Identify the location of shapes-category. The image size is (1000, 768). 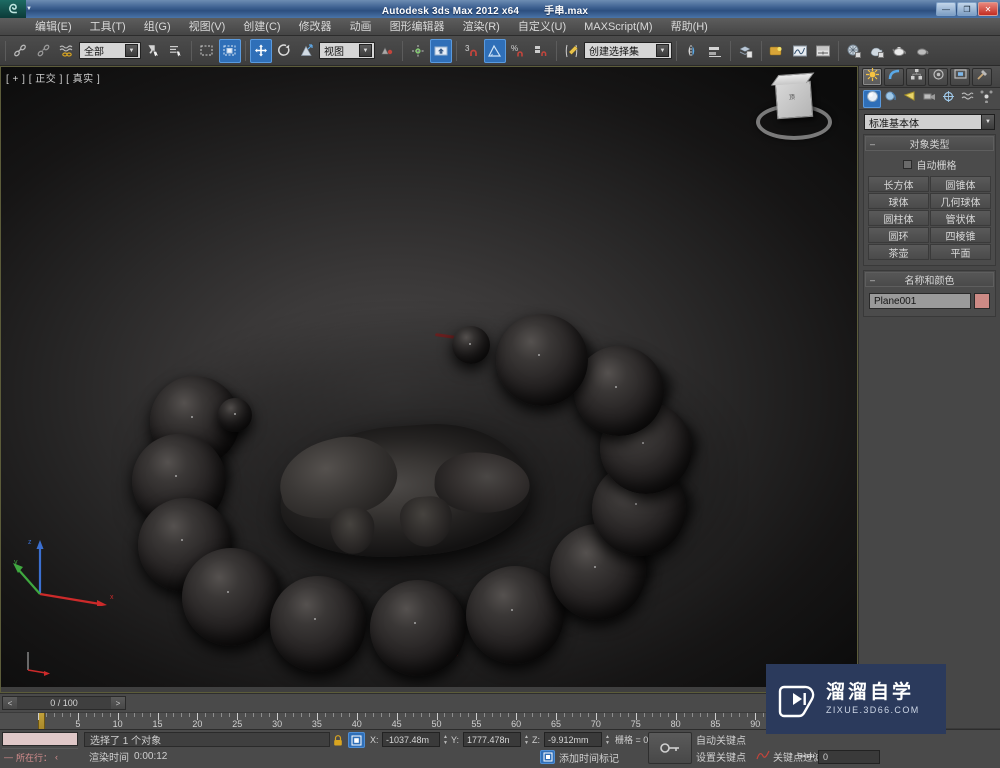
(891, 99).